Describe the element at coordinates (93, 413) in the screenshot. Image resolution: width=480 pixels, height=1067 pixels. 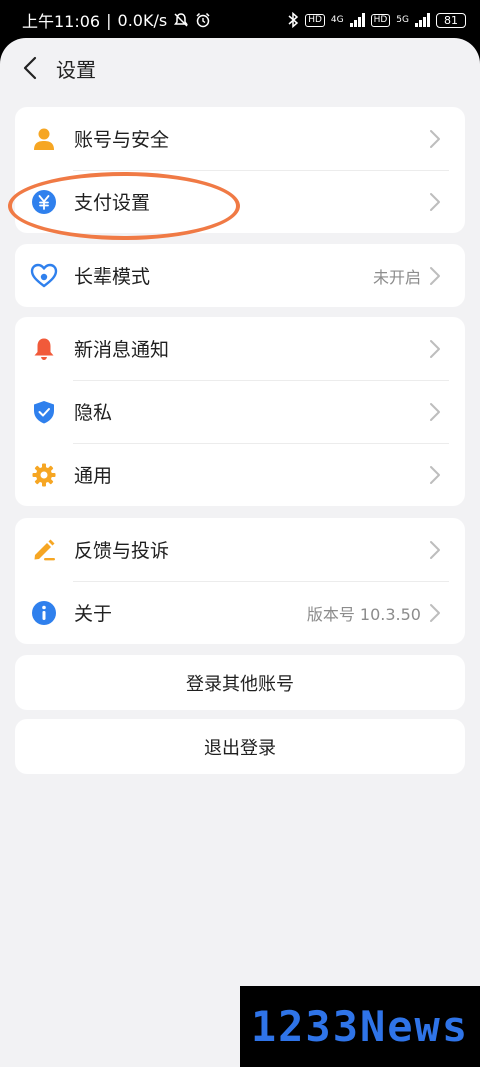
I see `menu-item-label: 隐私` at that location.